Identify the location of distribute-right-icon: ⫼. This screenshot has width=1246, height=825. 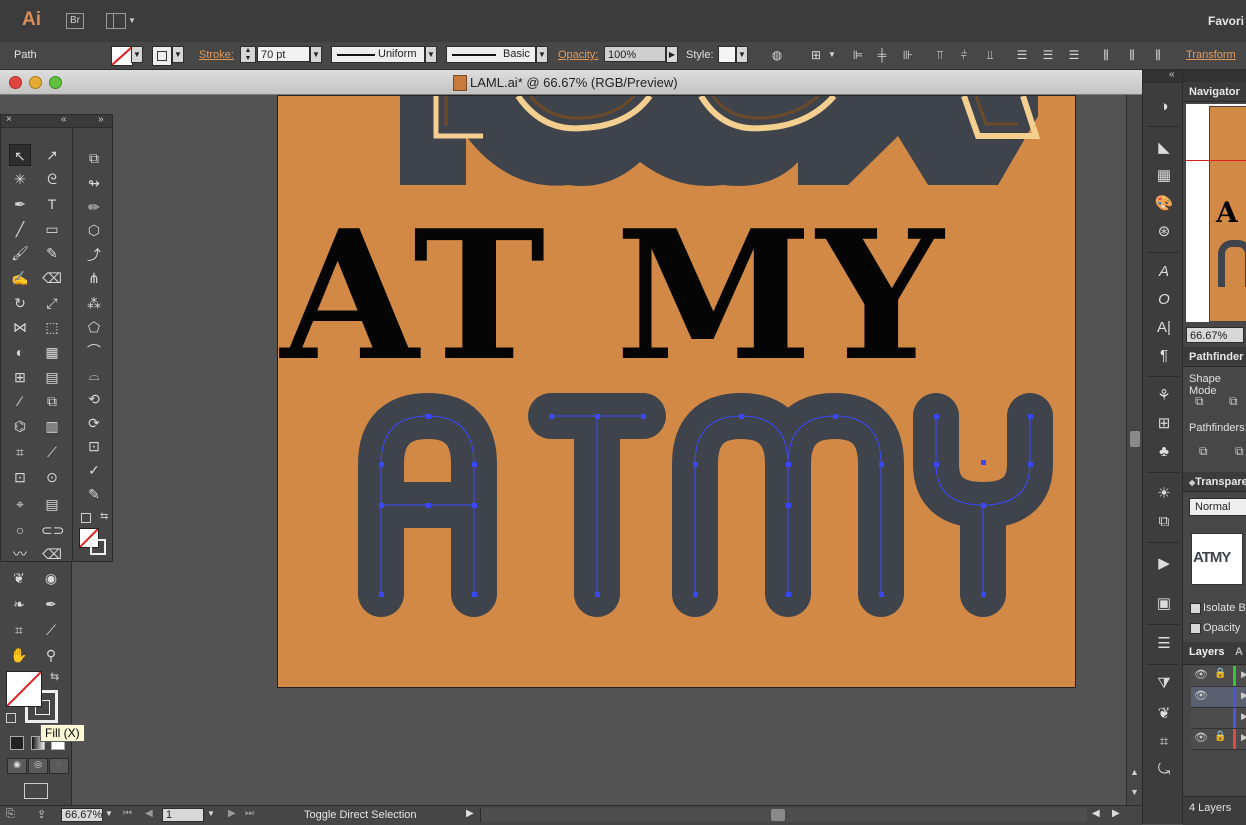
(1158, 55).